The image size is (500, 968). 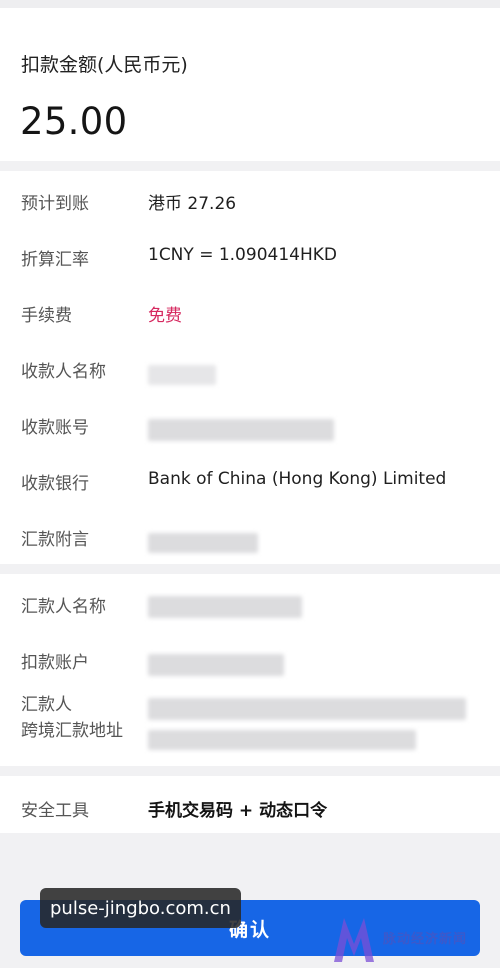 I want to click on payee-name-redacted, so click(x=182, y=375).